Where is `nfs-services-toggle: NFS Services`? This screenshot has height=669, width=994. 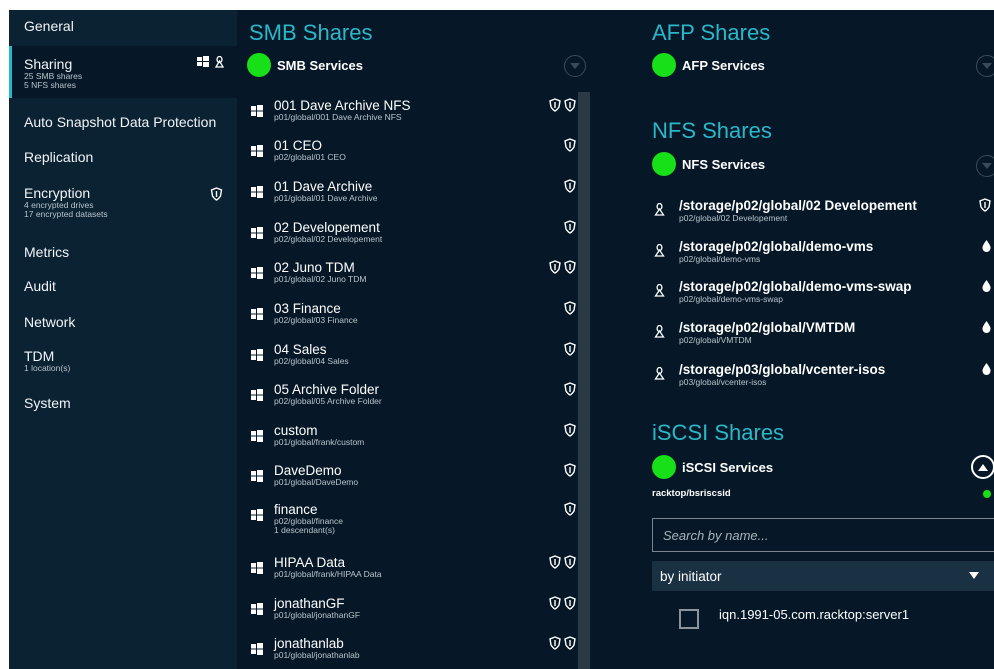 nfs-services-toggle: NFS Services is located at coordinates (708, 164).